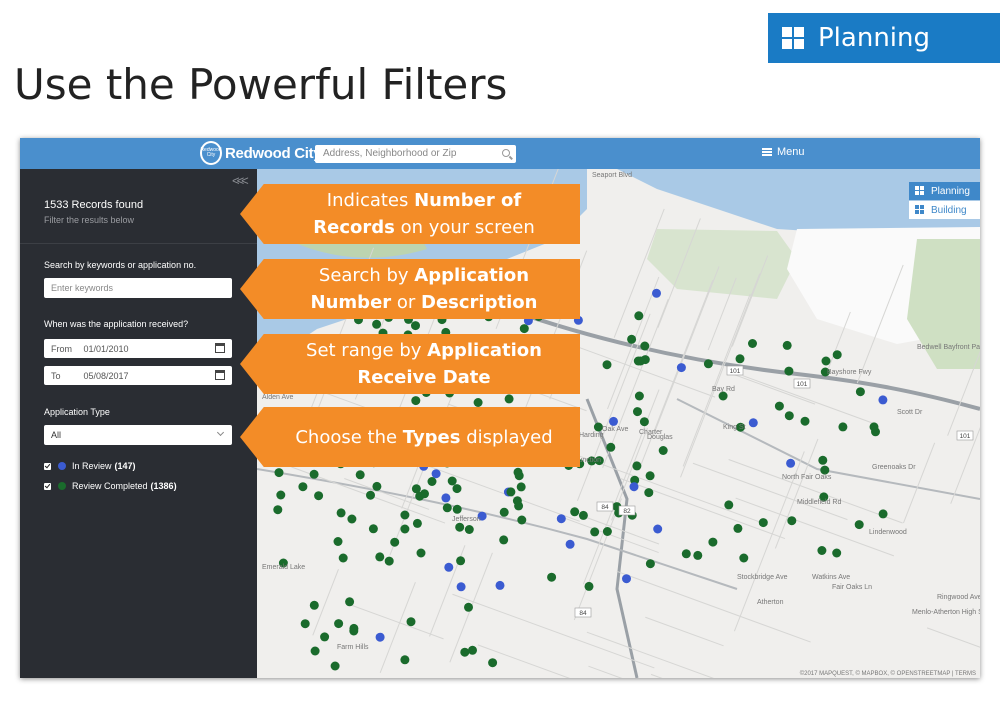  Describe the element at coordinates (240, 180) in the screenshot. I see `collapse-sidebar-icon: <<<` at that location.